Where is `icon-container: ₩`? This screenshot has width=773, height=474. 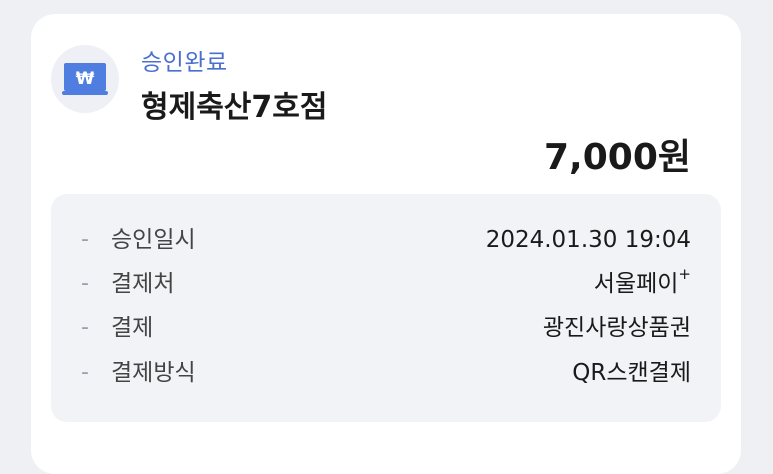
icon-container: ₩ is located at coordinates (85, 79).